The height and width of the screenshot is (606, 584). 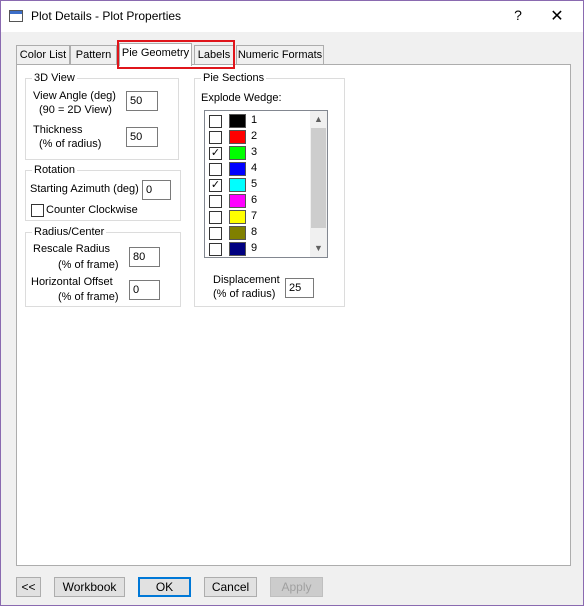 I want to click on wedge-row: 9, so click(x=259, y=249).